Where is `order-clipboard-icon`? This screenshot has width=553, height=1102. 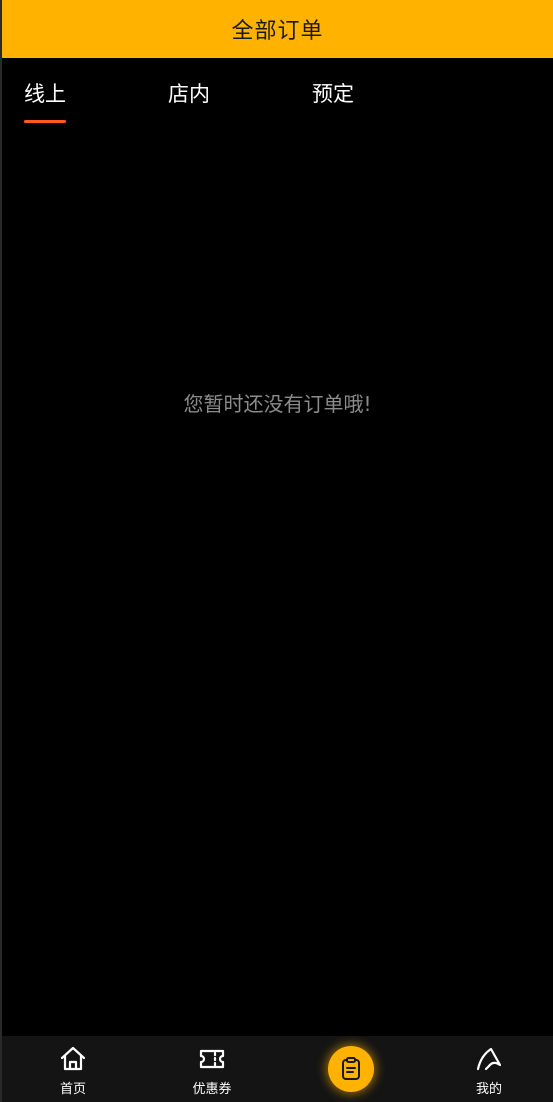
order-clipboard-icon is located at coordinates (351, 1068).